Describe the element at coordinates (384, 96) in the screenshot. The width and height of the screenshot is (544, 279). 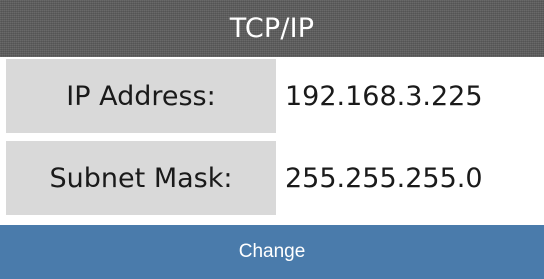
I see `ip-address-value: 192.168.3.225` at that location.